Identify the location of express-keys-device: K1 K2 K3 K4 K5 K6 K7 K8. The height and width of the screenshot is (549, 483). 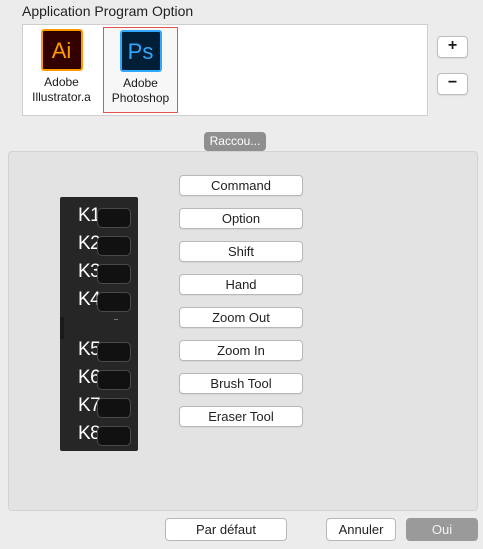
(99, 324).